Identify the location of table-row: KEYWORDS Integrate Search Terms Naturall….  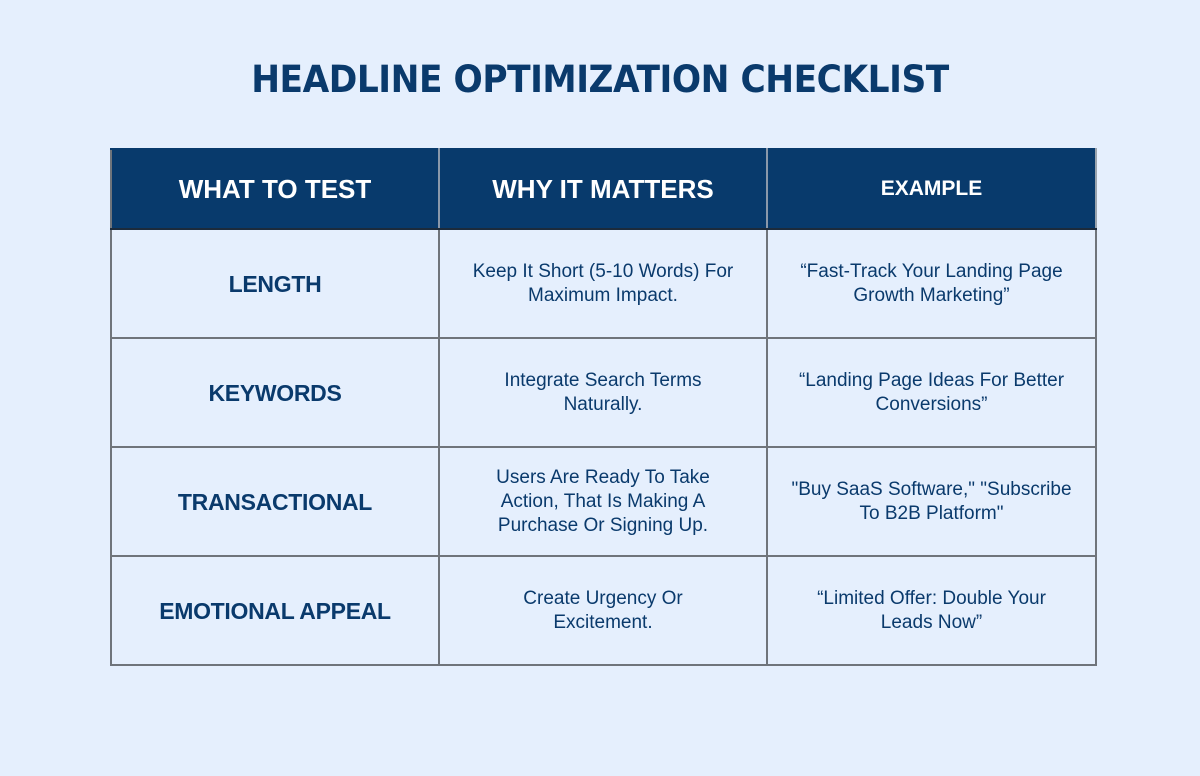
(603, 392).